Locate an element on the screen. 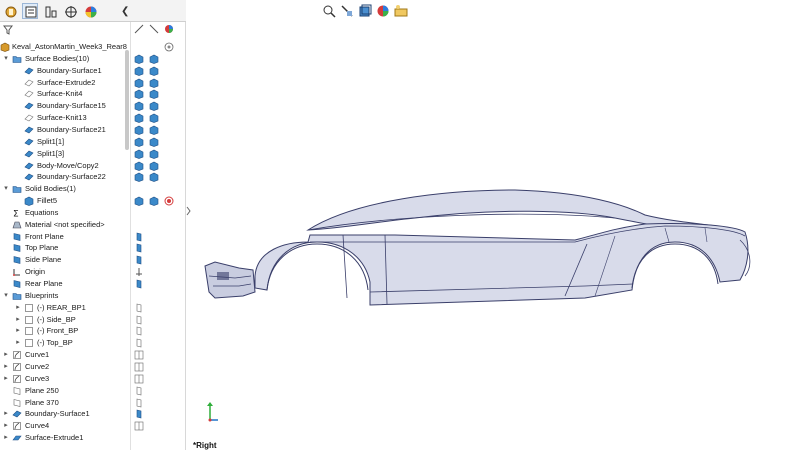 This screenshot has width=800, height=450. part-appearance-icon is located at coordinates (169, 47).